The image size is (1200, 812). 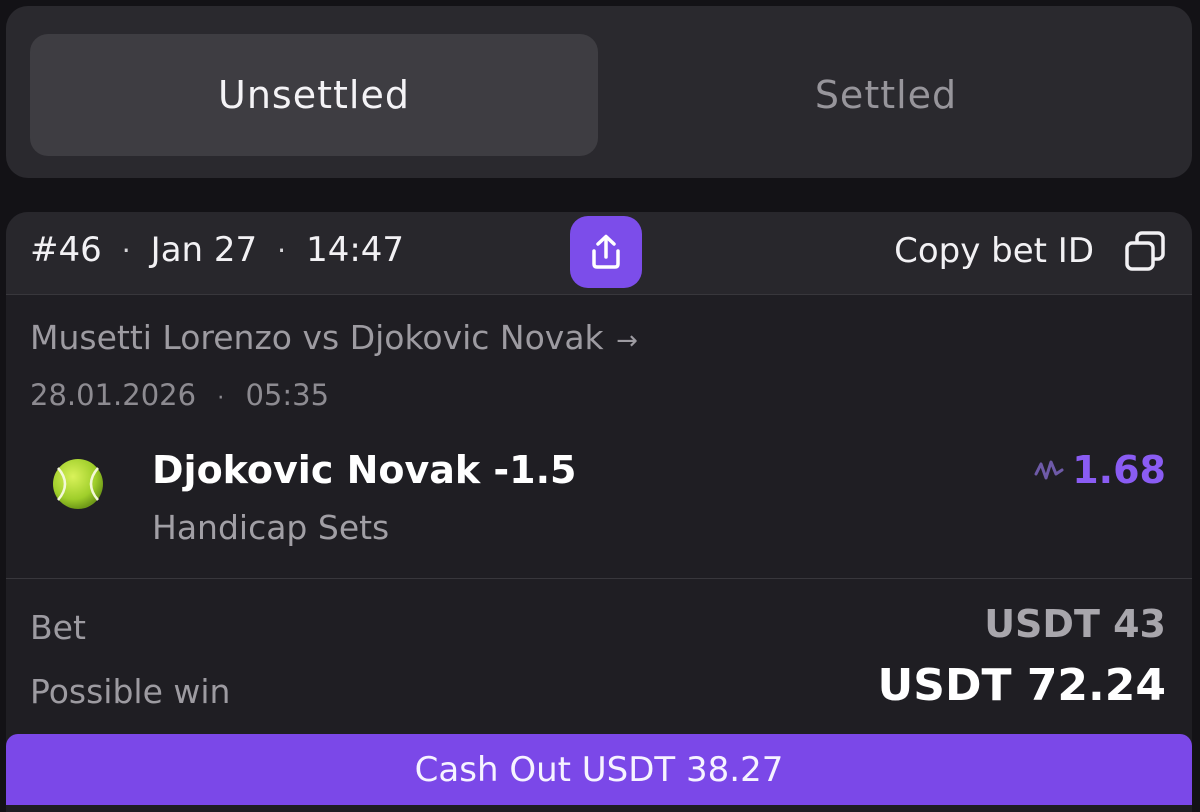 What do you see at coordinates (66, 250) in the screenshot?
I see `bet-number: #46` at bounding box center [66, 250].